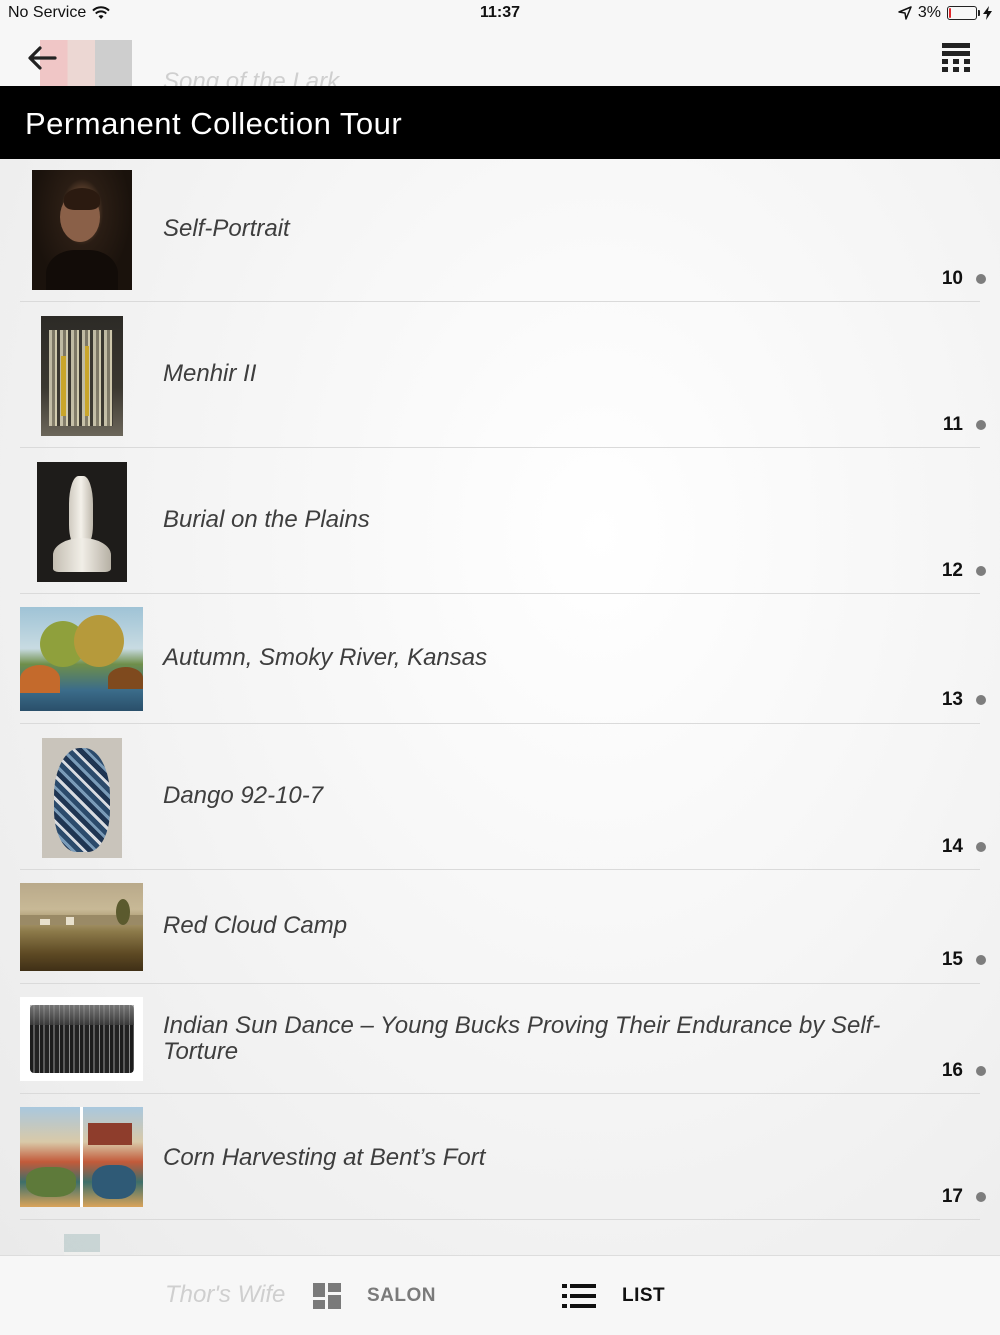 The width and height of the screenshot is (1000, 1335). Describe the element at coordinates (214, 123) in the screenshot. I see `page-title: Permanent Collection Tour` at that location.